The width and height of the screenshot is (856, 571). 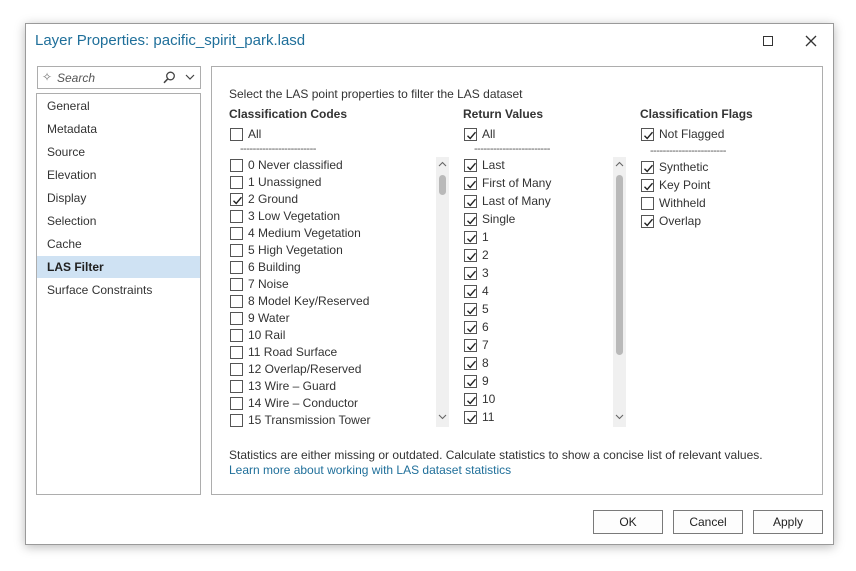 What do you see at coordinates (169, 77) in the screenshot?
I see `search-icon` at bounding box center [169, 77].